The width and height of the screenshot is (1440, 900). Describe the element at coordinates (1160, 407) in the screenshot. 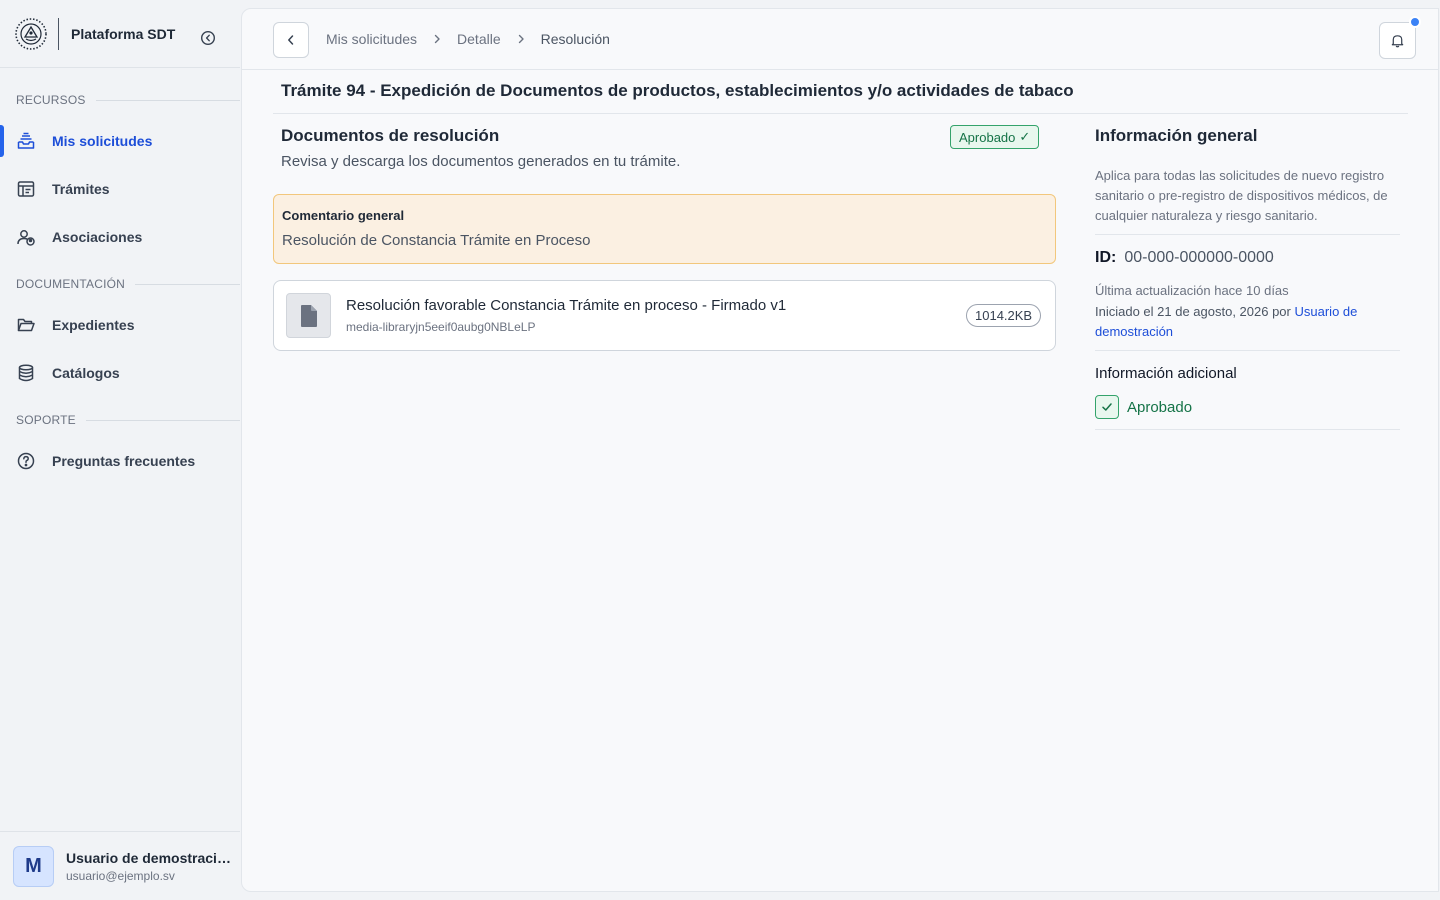

I see `additional-status-label: Aprobado` at that location.